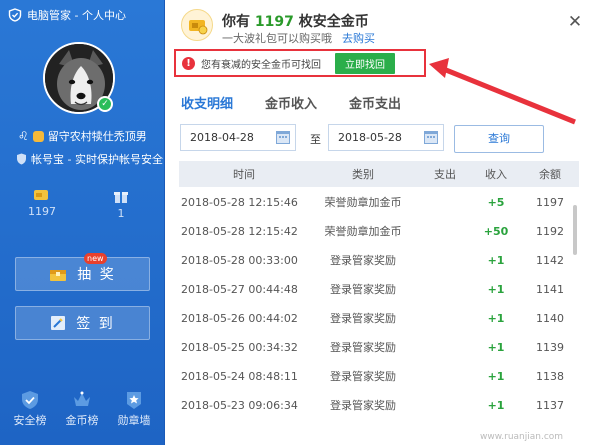 Image resolution: width=600 pixels, height=445 pixels. I want to click on checkin-button: 签 到, so click(82, 323).